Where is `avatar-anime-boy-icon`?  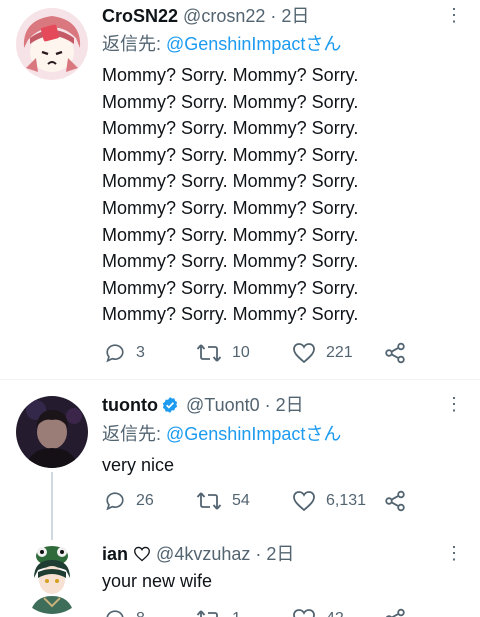
avatar-anime-boy-icon is located at coordinates (52, 578).